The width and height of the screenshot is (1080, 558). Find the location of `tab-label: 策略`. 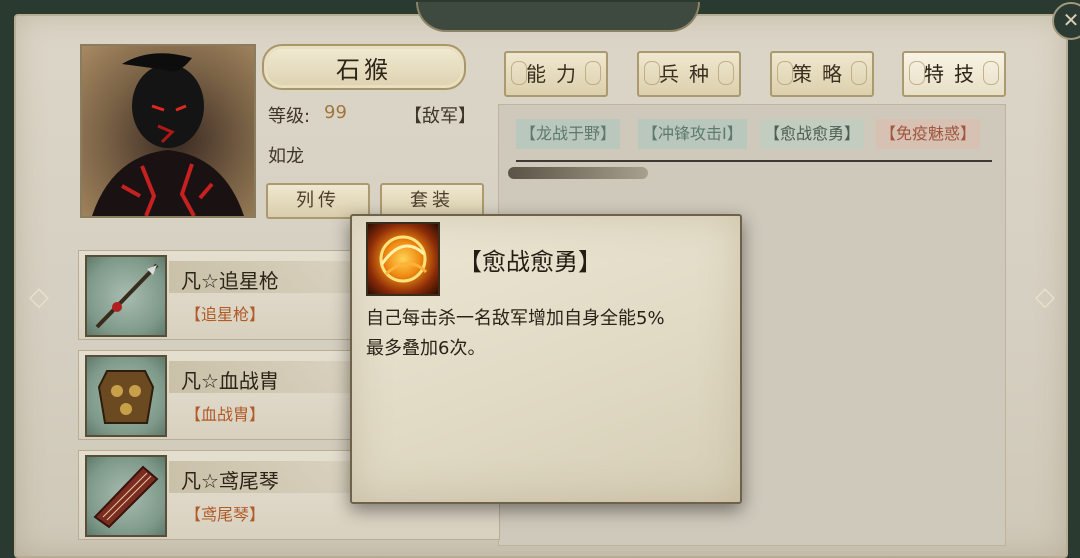

tab-label: 策略 is located at coordinates (822, 74).